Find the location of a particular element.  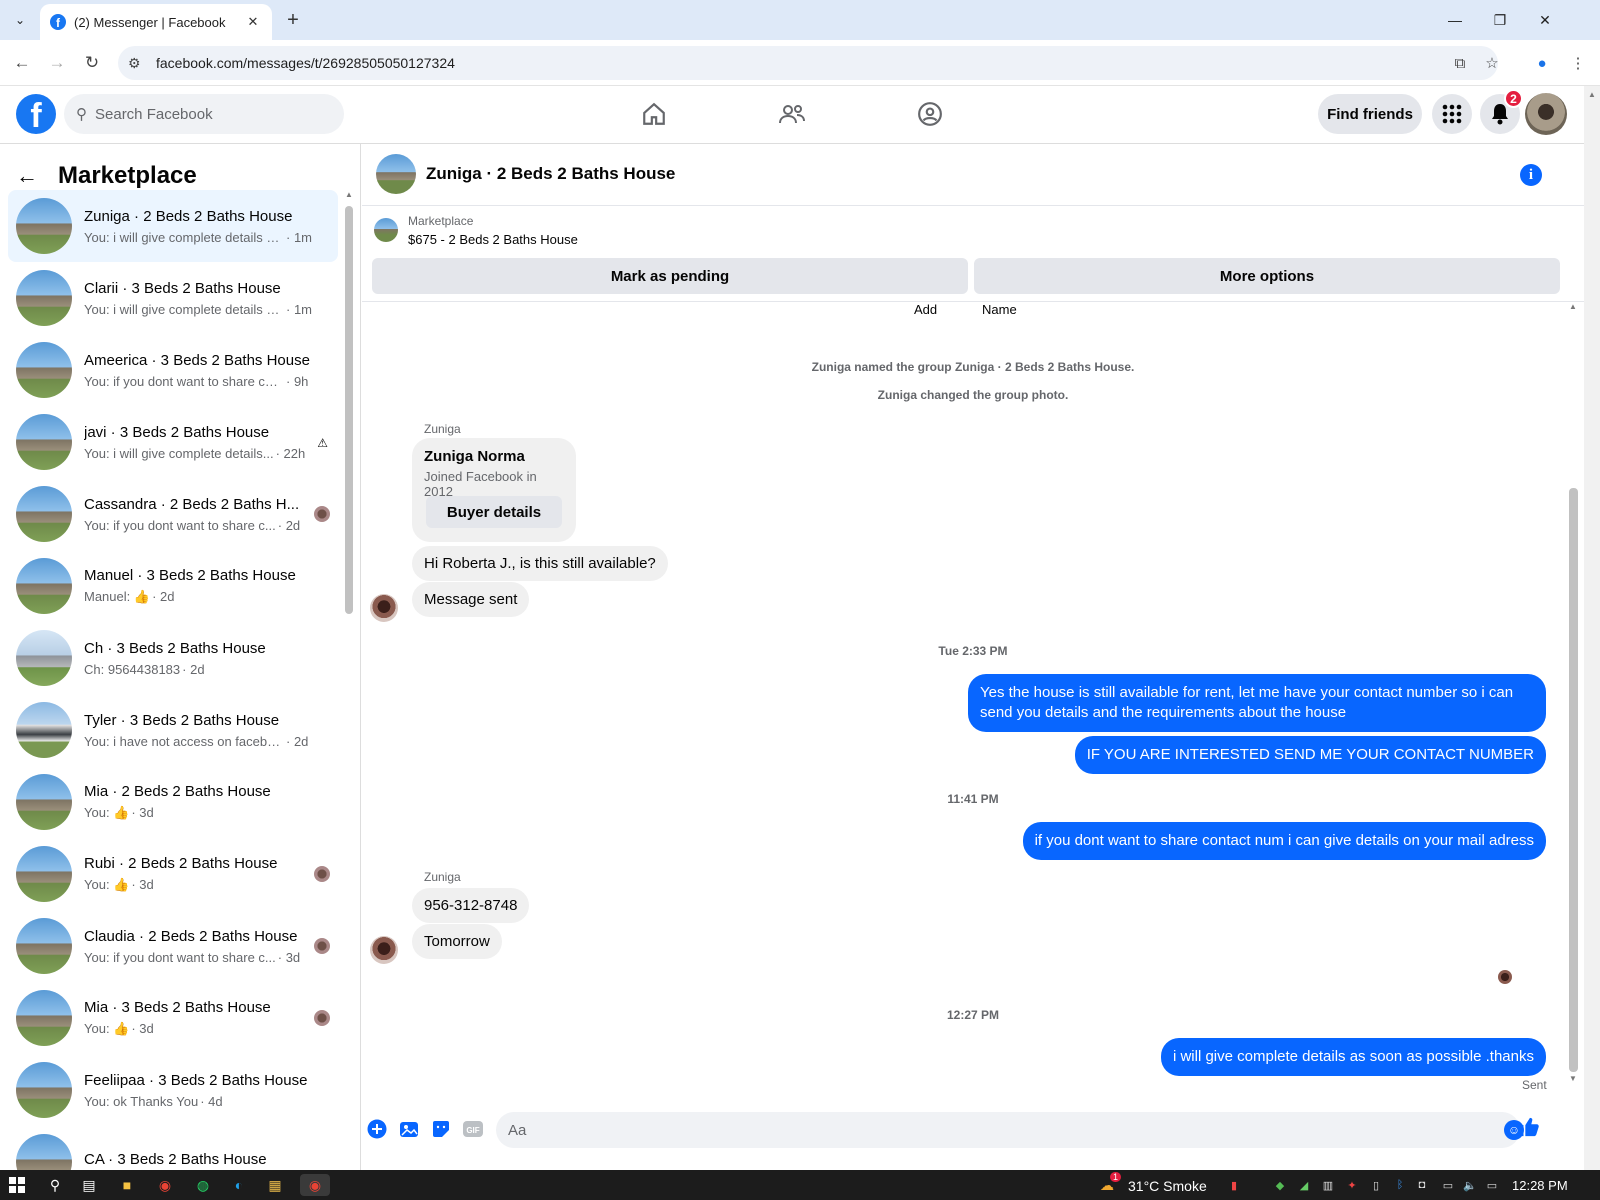

forward-icon: → is located at coordinates (57, 63).